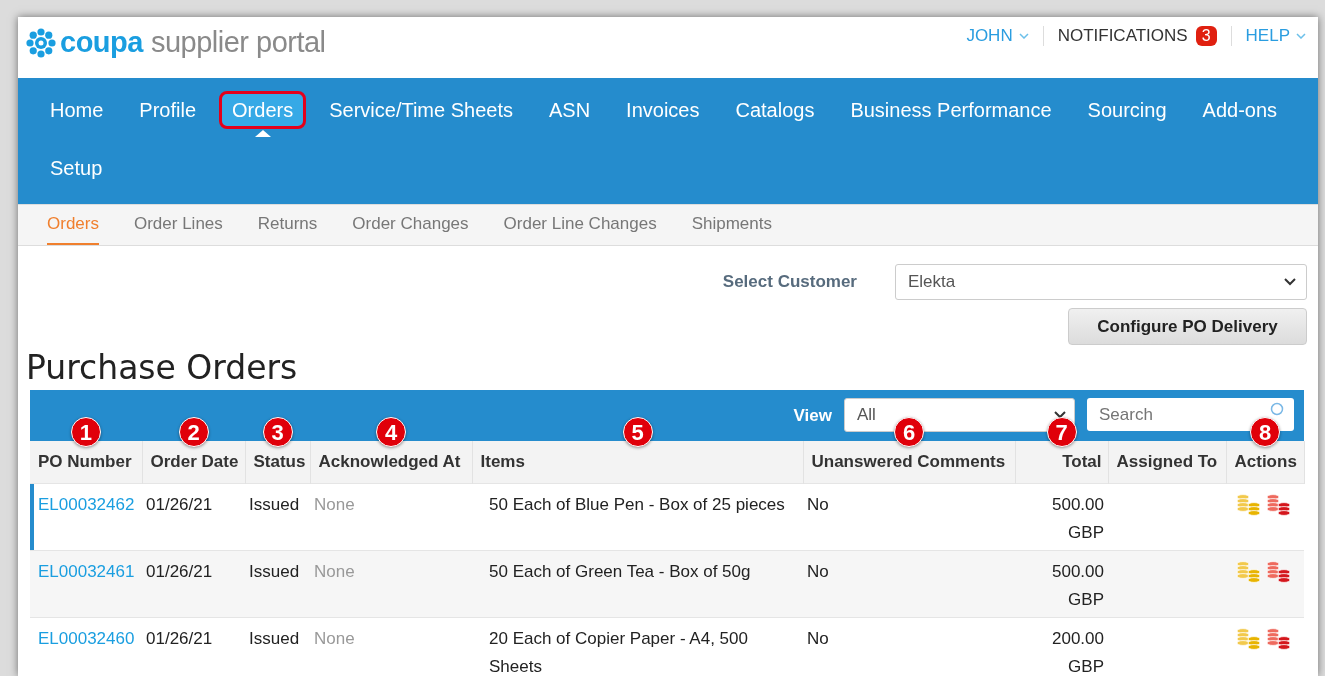  Describe the element at coordinates (162, 368) in the screenshot. I see `page-title: Purchase Orders` at that location.